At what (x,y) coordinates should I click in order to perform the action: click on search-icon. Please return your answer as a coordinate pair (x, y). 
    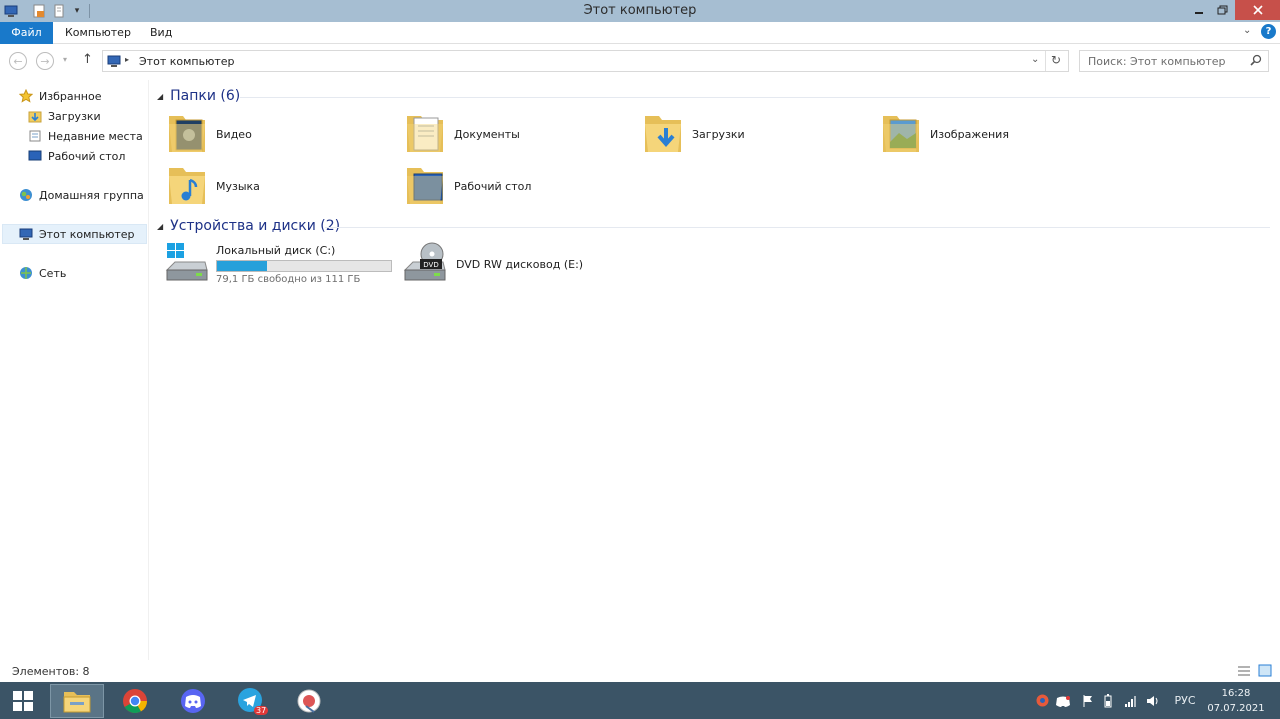
    Looking at the image, I should click on (1256, 61).